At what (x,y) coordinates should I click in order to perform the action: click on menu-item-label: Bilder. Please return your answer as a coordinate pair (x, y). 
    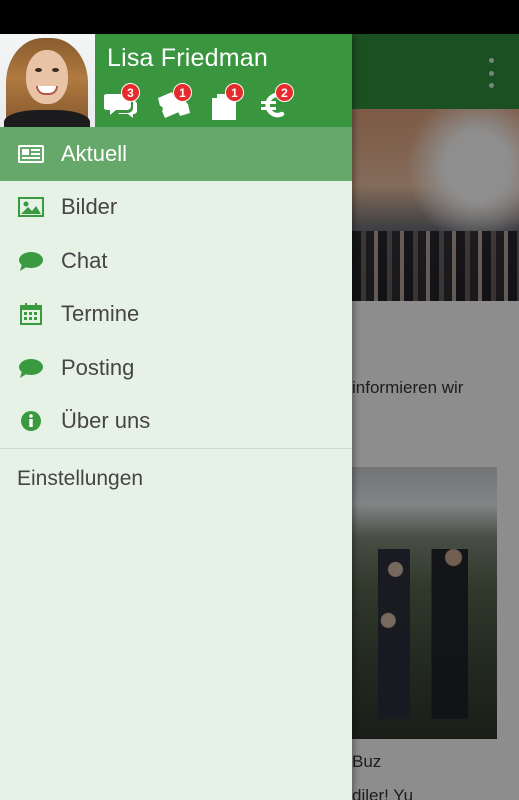
    Looking at the image, I should click on (89, 207).